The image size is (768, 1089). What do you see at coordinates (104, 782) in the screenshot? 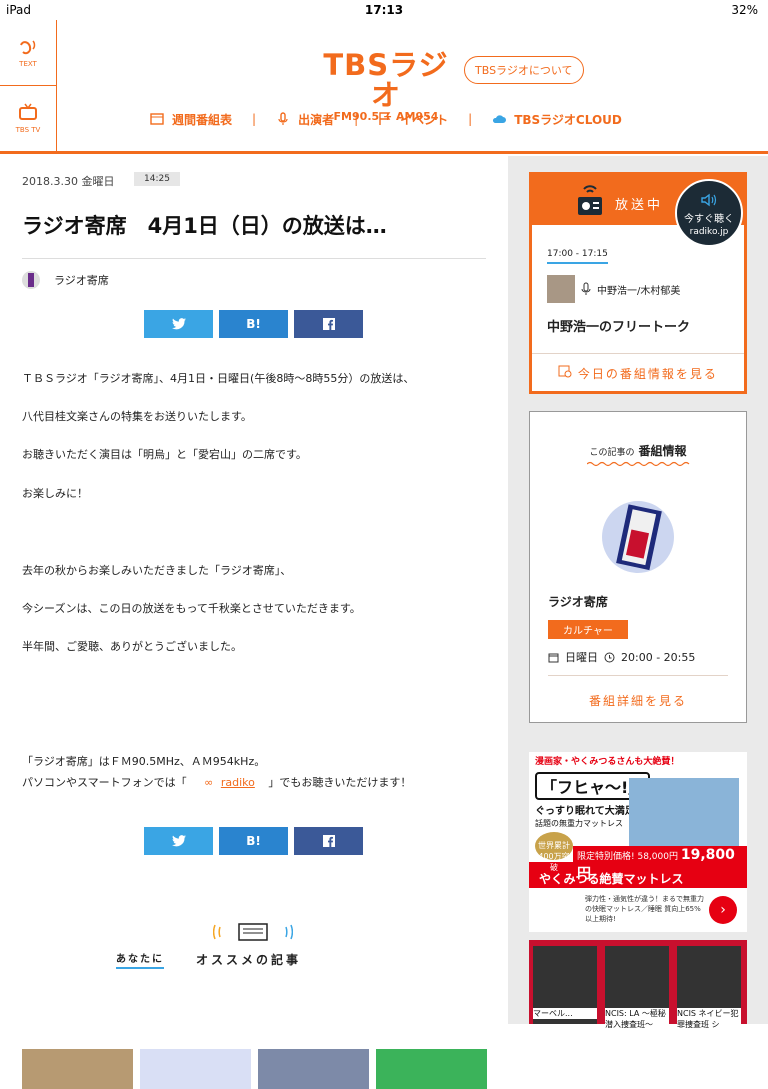
I see `radiko-text-before: パソコンやスマートフォンでは「` at bounding box center [104, 782].